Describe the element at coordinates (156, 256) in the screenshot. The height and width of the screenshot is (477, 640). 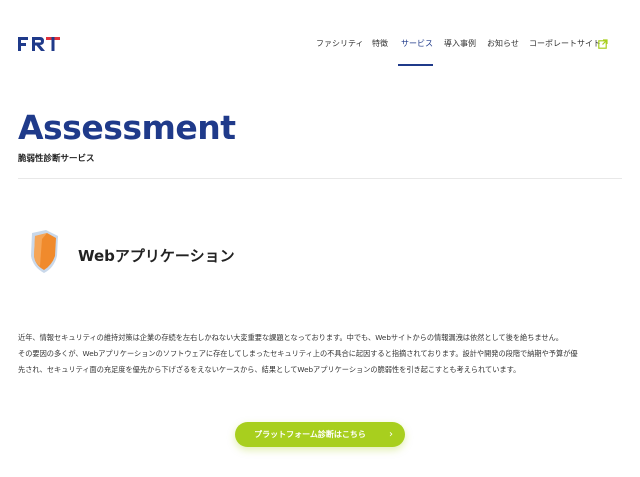
I see `section-title: Webアプリケーション` at that location.